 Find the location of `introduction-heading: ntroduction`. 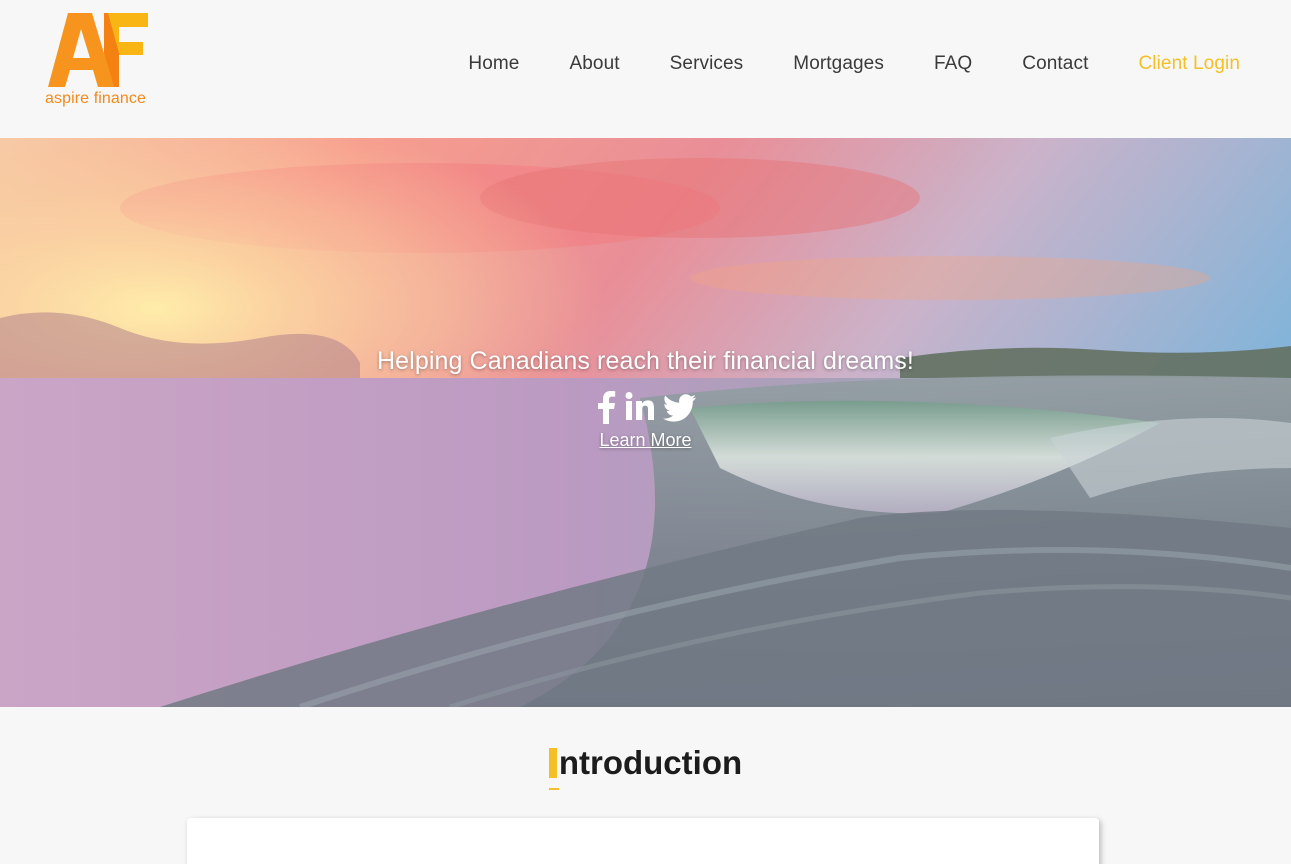

introduction-heading: ntroduction is located at coordinates (645, 767).